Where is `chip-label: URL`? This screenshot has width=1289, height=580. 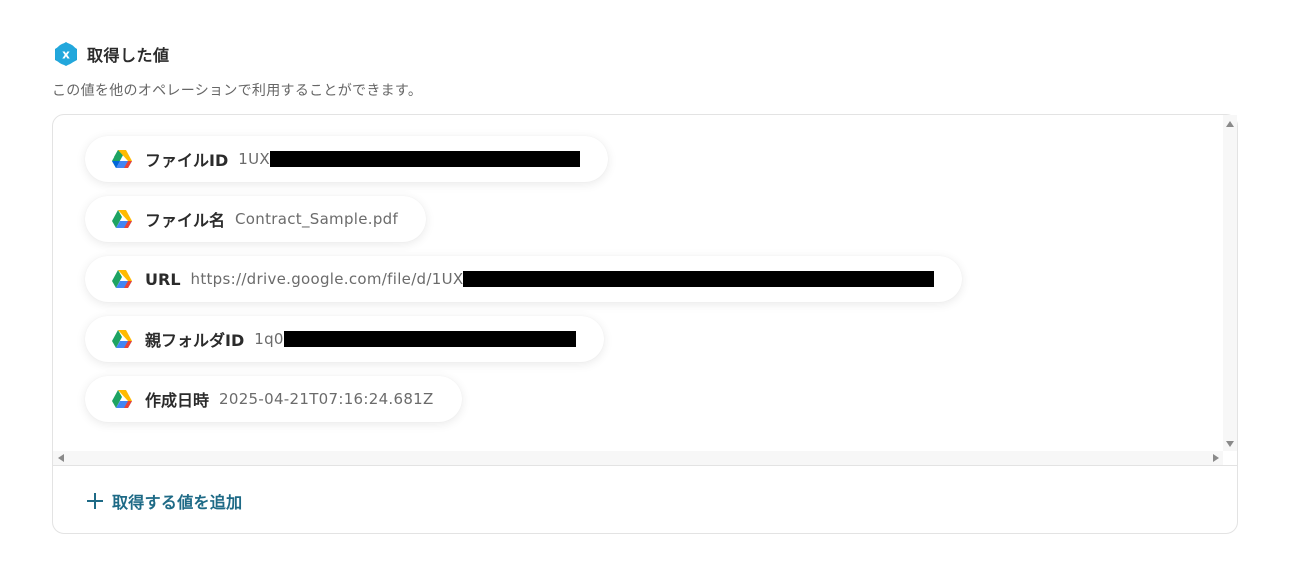
chip-label: URL is located at coordinates (163, 279).